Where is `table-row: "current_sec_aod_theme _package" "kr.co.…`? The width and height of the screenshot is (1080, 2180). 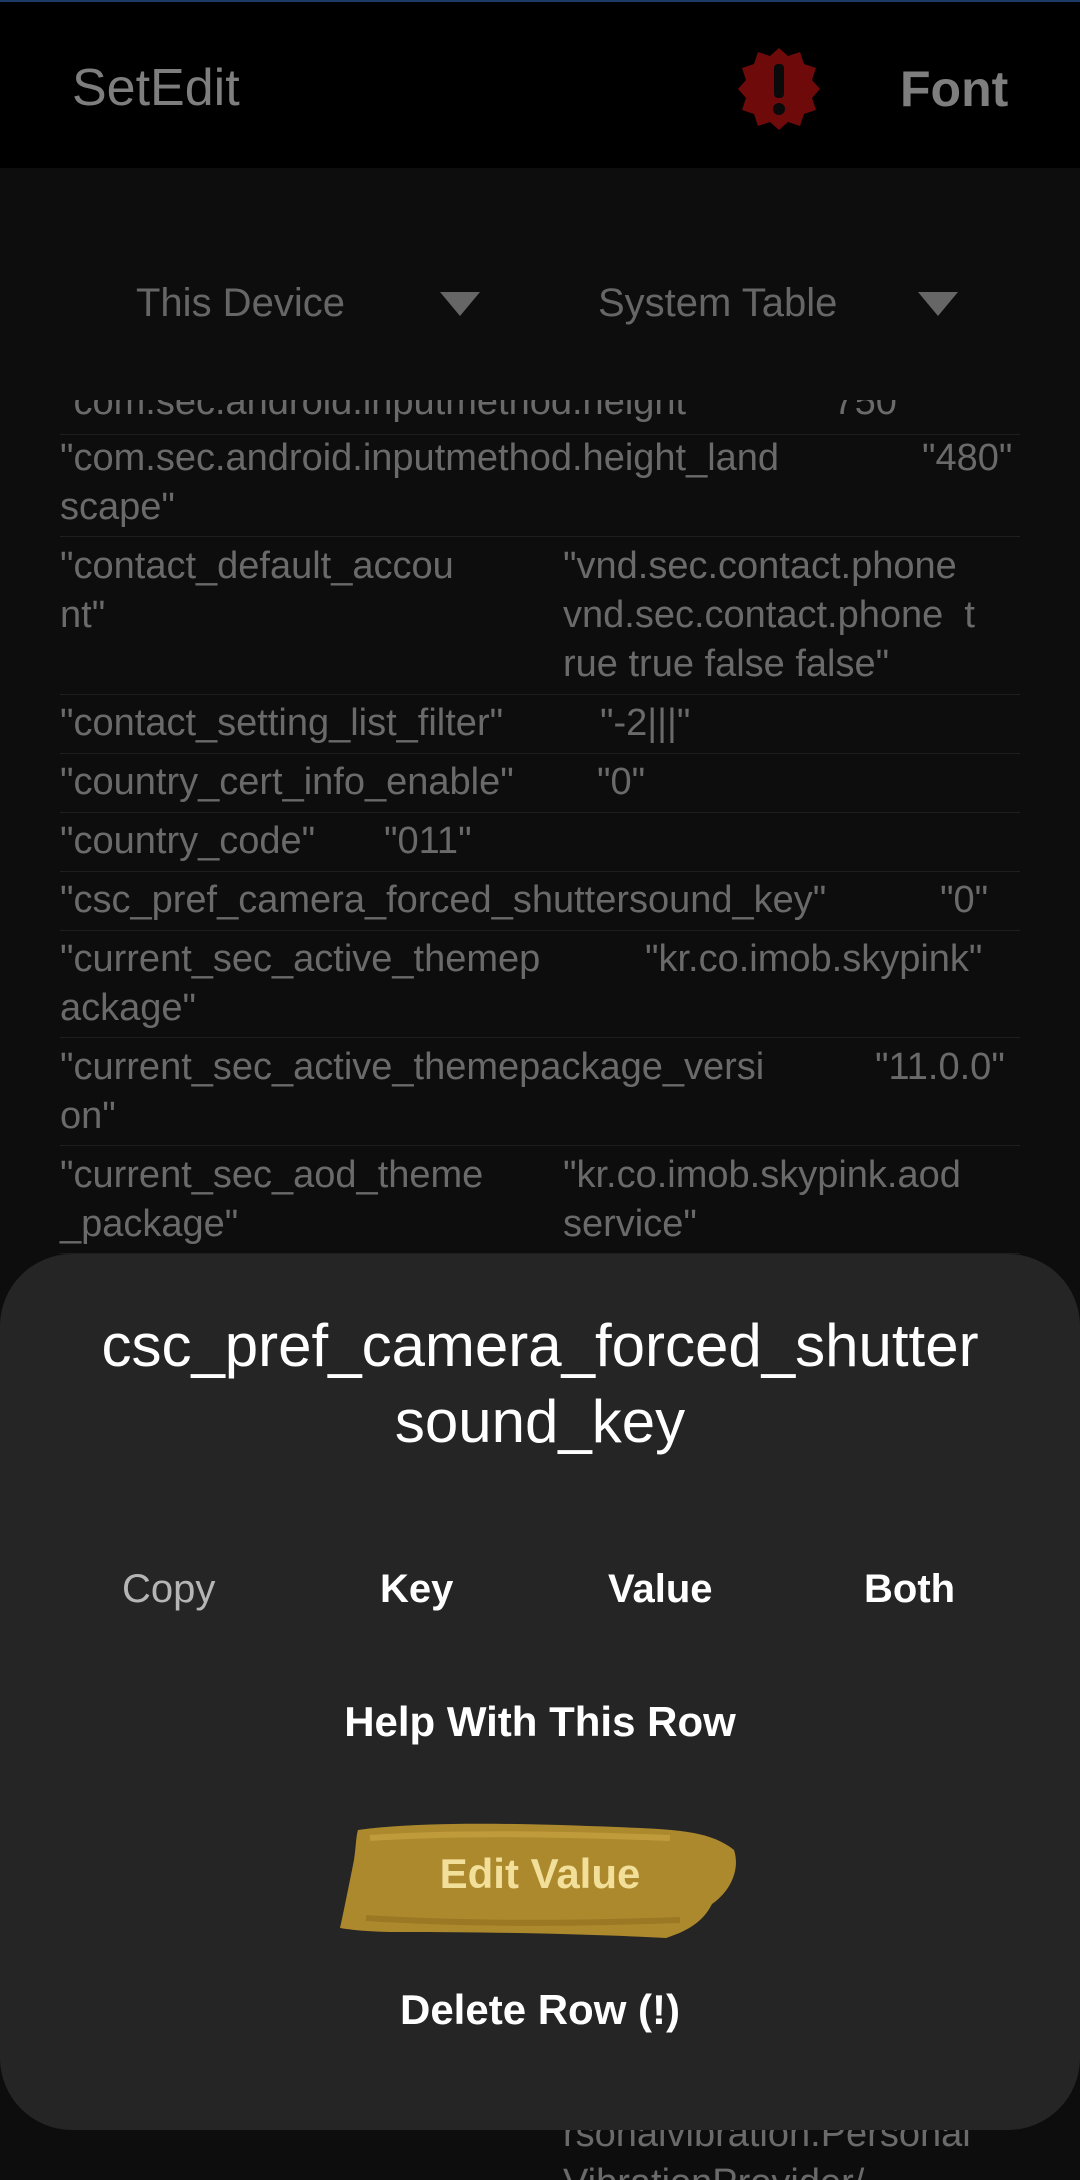 table-row: "current_sec_aod_theme _package" "kr.co.… is located at coordinates (540, 1202).